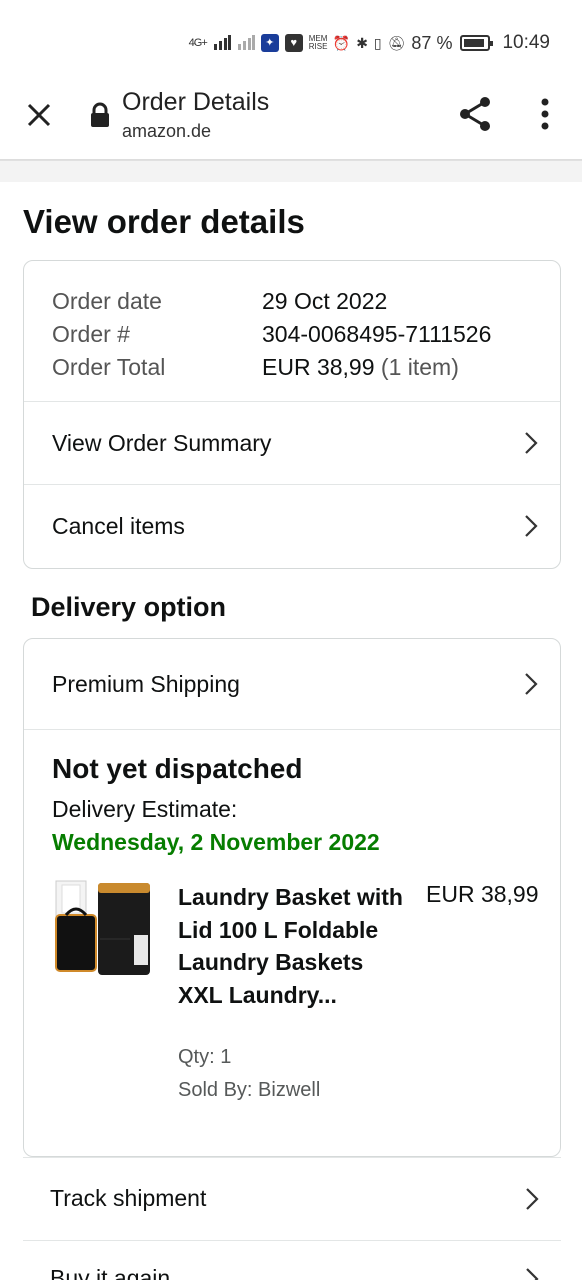 This screenshot has width=582, height=1280. I want to click on view-order-summary-label: View Order Summary, so click(162, 442).